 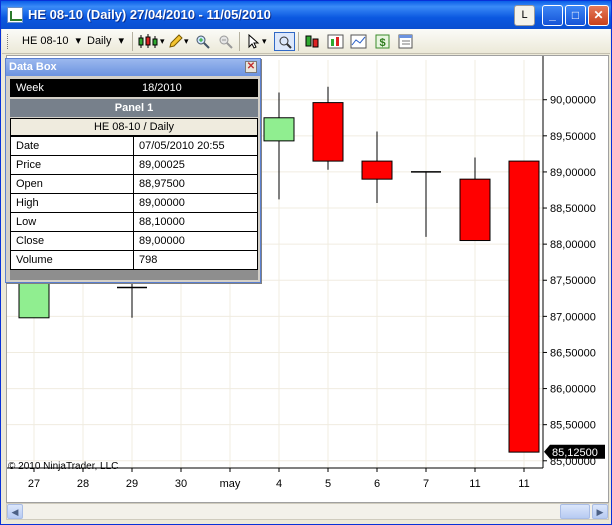 I want to click on row-key: Price, so click(x=72, y=165).